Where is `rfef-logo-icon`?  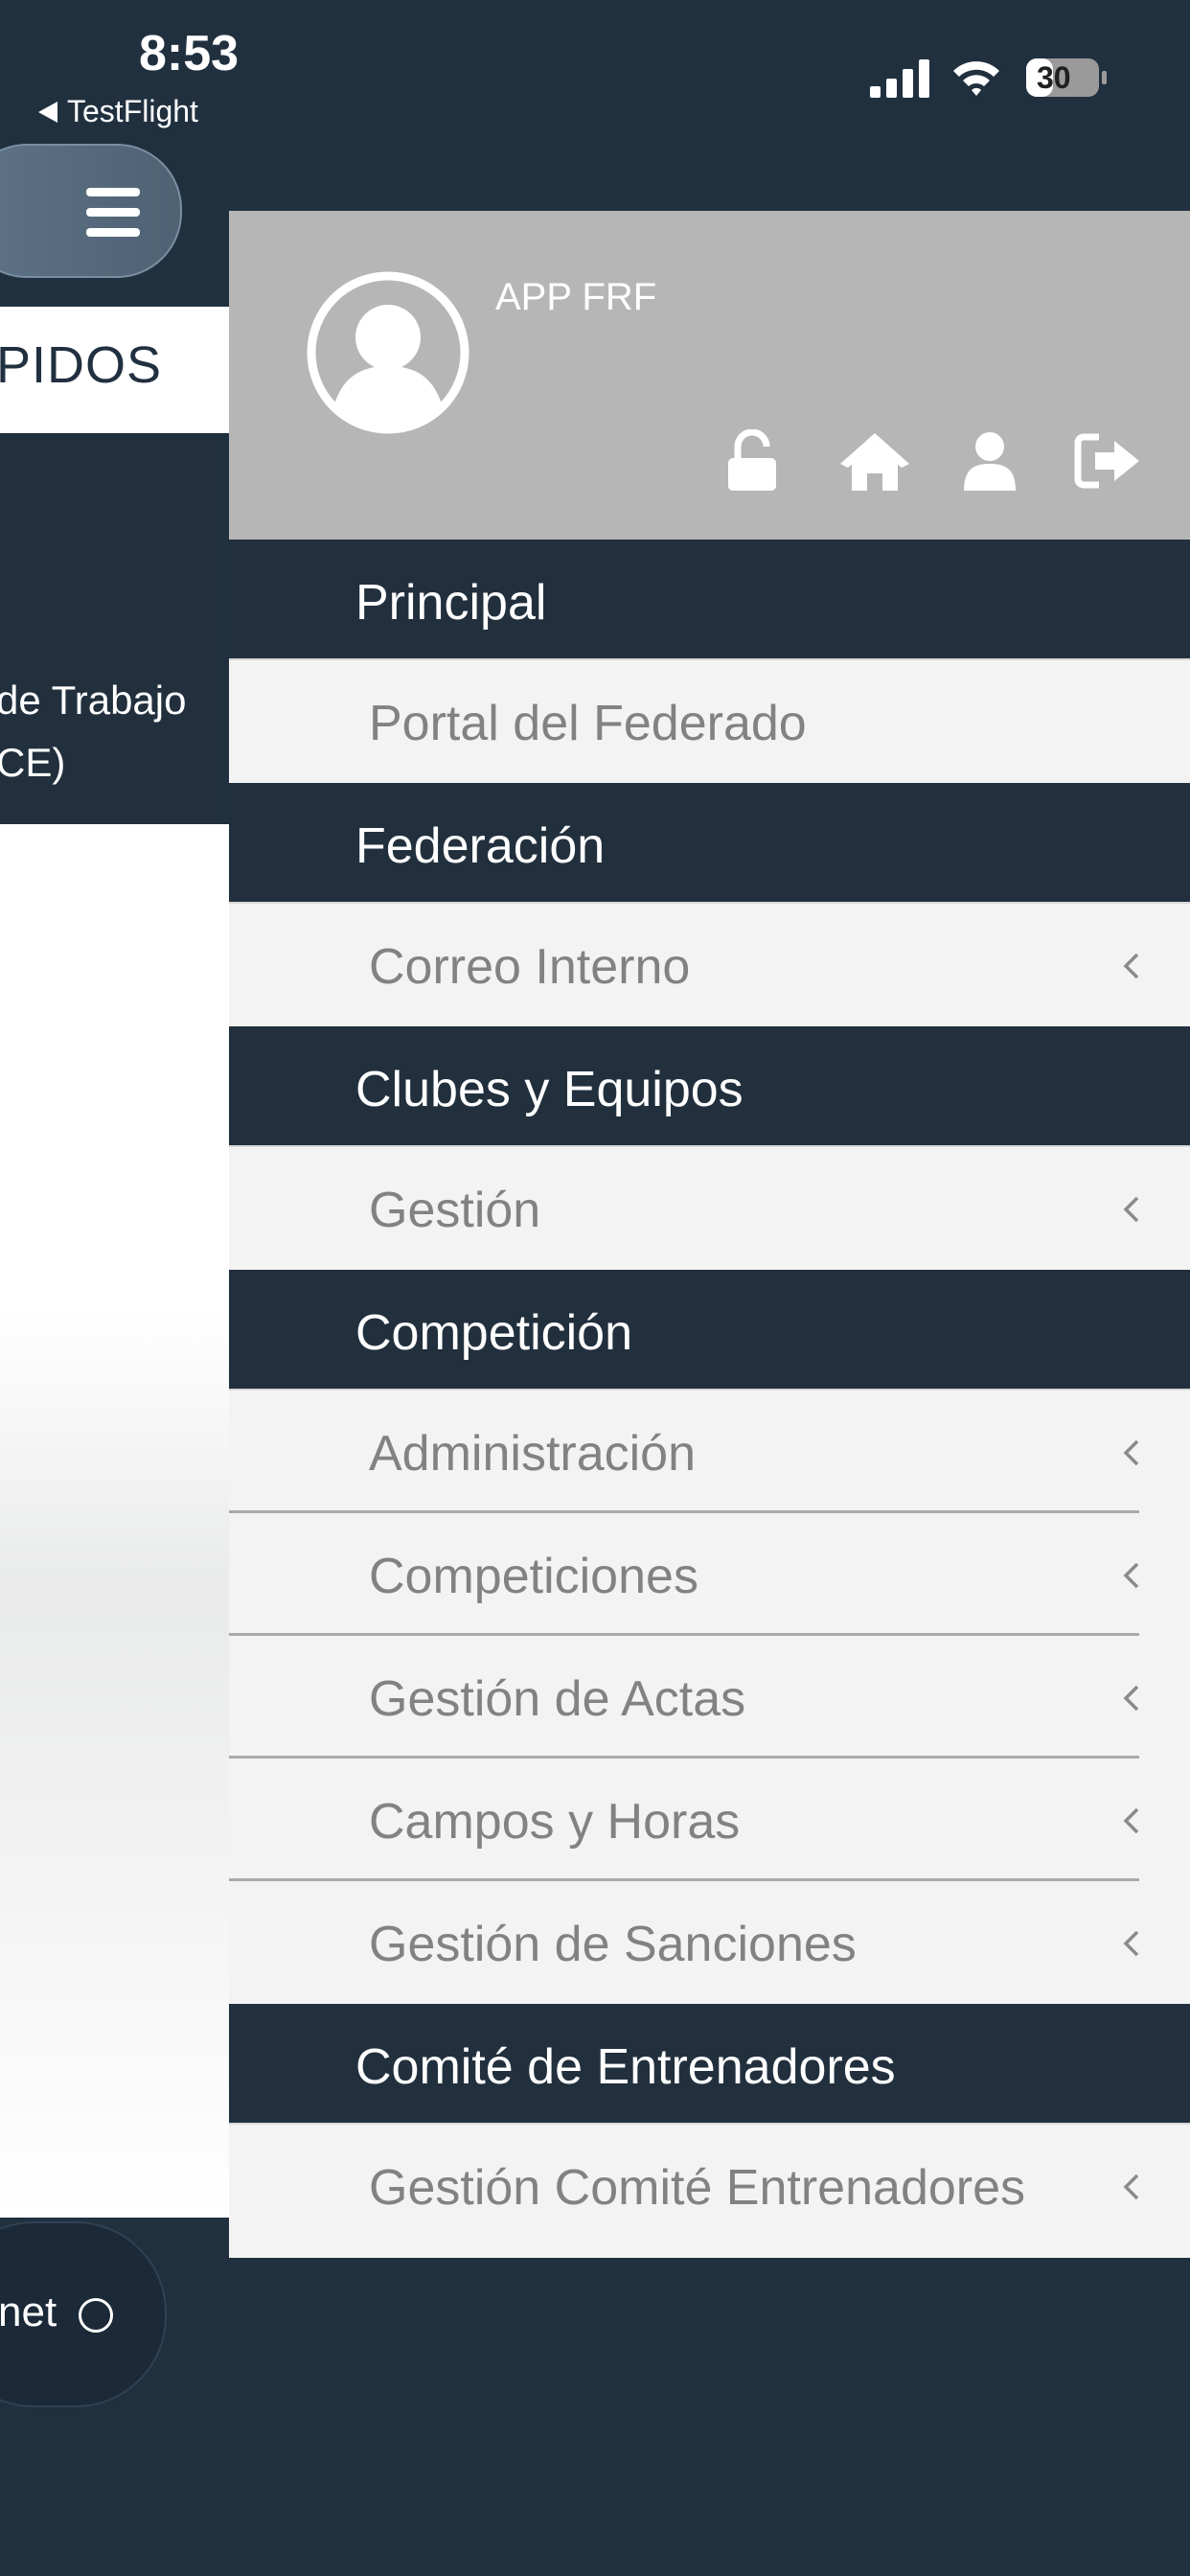
rfef-logo-icon is located at coordinates (96, 2315).